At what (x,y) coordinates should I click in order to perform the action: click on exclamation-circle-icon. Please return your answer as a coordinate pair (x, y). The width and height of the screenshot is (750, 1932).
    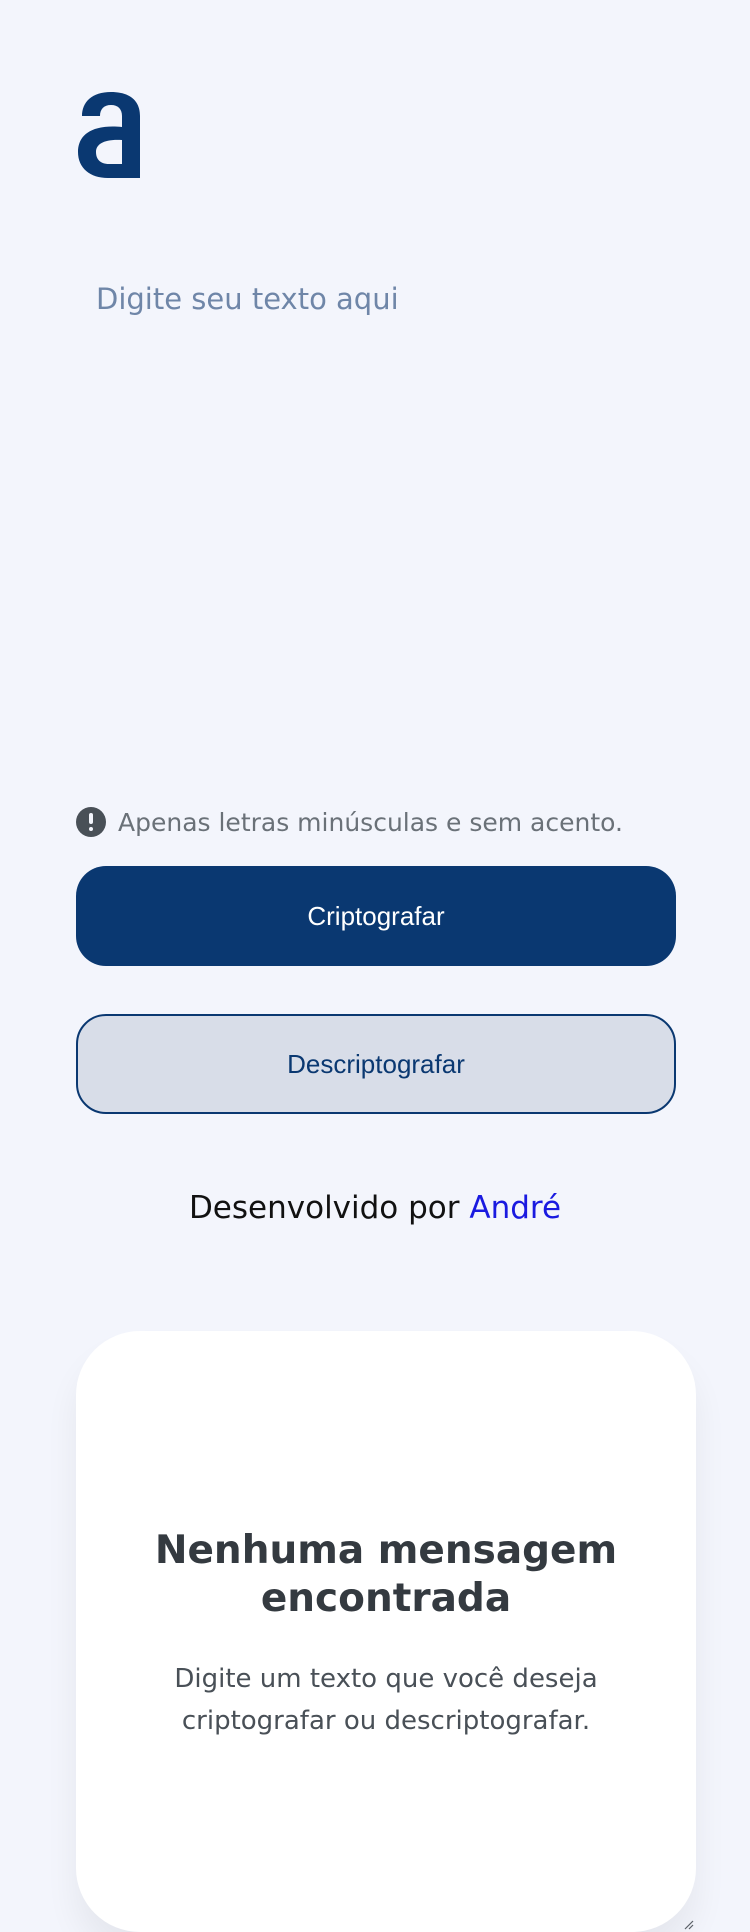
    Looking at the image, I should click on (91, 822).